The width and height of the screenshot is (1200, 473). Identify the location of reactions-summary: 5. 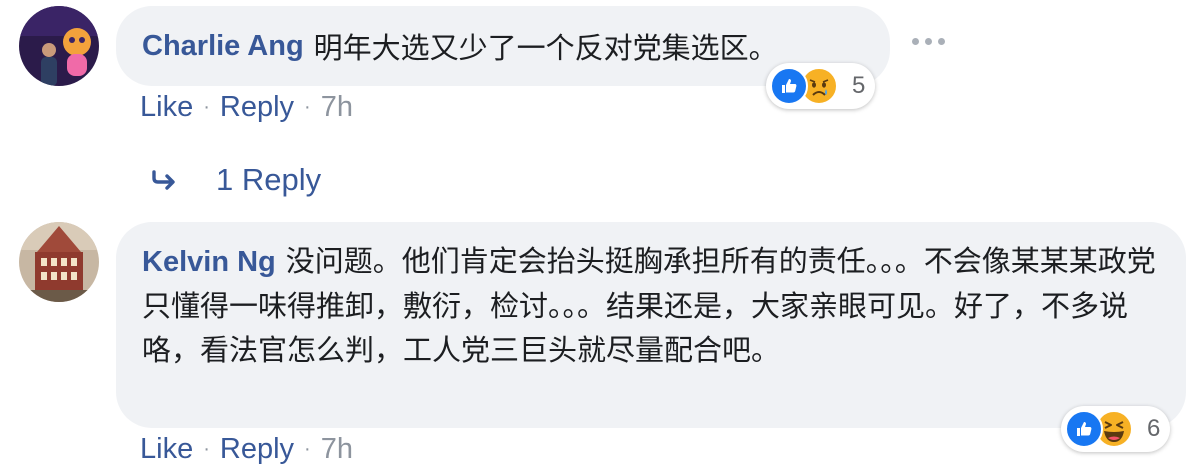
(821, 86).